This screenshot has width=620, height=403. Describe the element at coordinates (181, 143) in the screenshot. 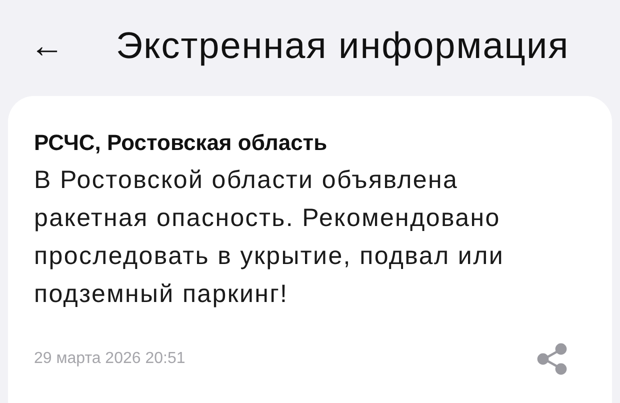

I see `message-sender: РСЧС, Ростовская область` at that location.